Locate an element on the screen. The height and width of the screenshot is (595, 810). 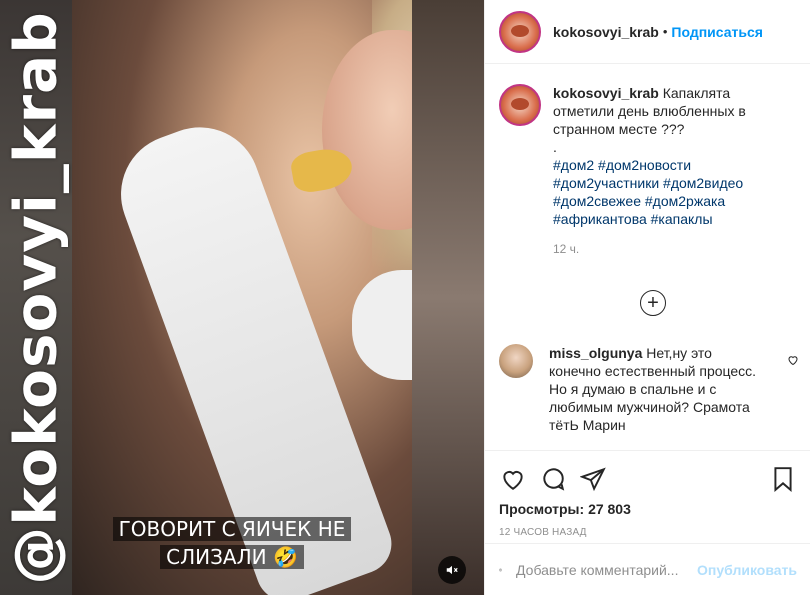
load-more-comments-button: + is located at coordinates (653, 303).